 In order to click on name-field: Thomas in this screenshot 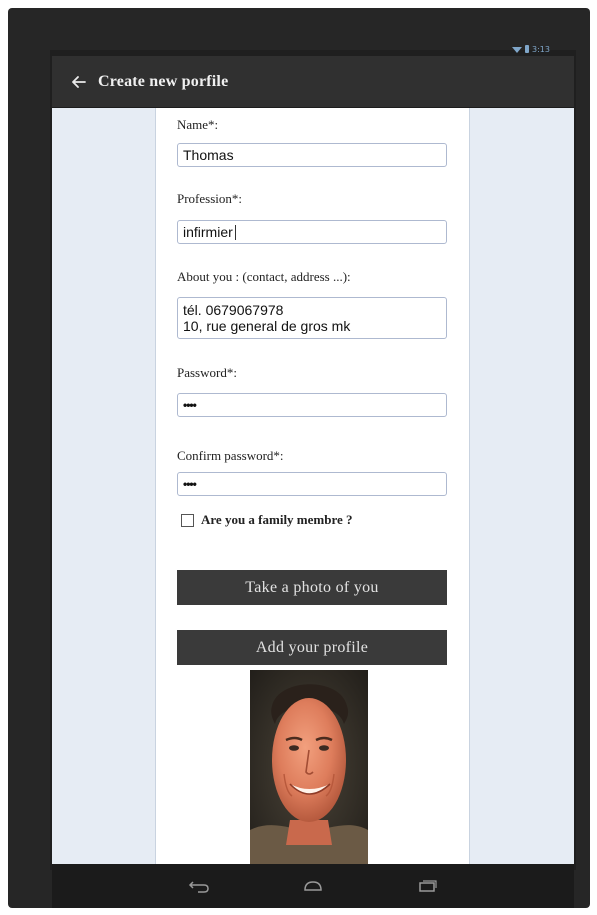, I will do `click(312, 155)`.